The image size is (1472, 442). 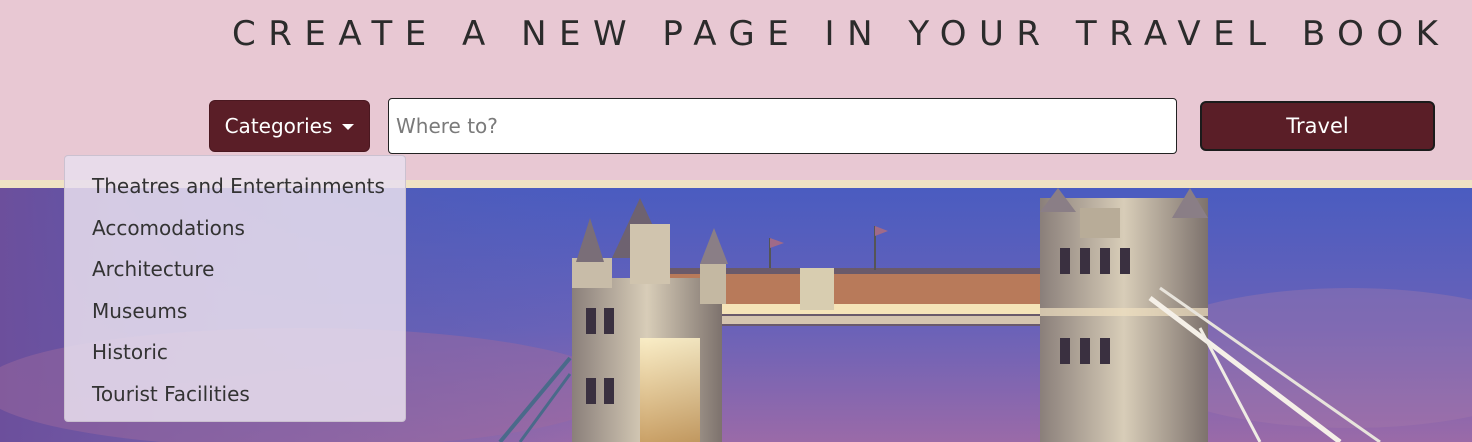 I want to click on categories-dropdown-button: Categories, so click(x=289, y=126).